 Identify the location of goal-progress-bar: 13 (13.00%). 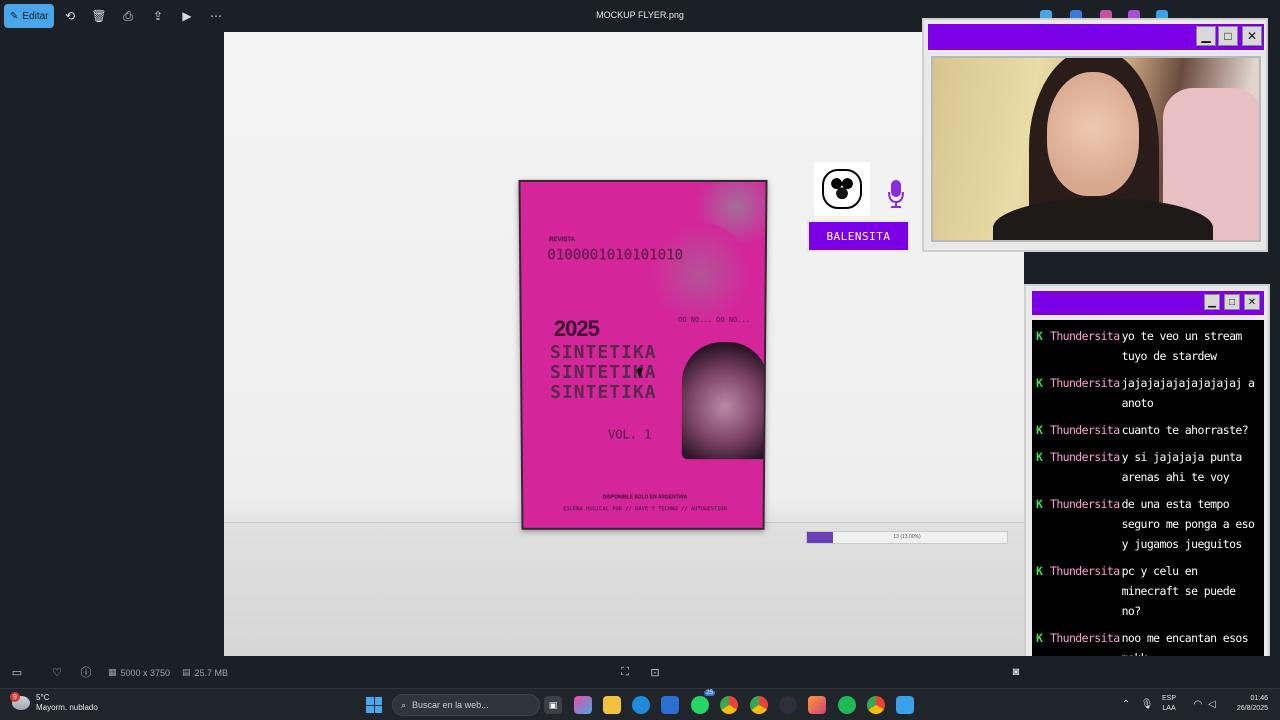
(907, 537).